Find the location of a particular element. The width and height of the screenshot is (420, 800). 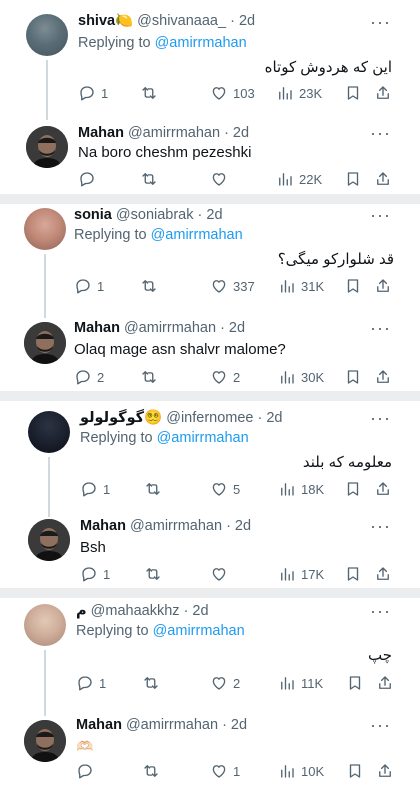

like-button: 337 is located at coordinates (232, 286).